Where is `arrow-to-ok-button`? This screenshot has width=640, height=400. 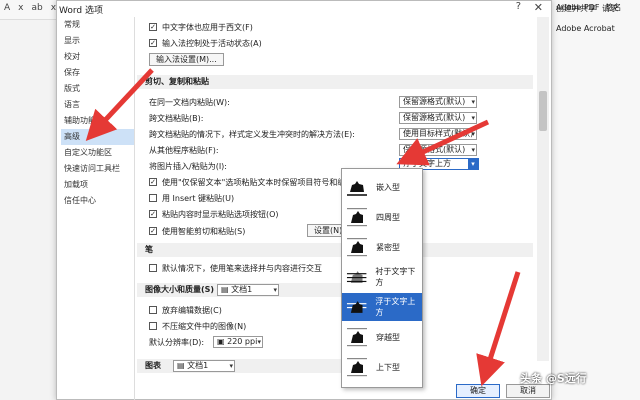 arrow-to-ok-button is located at coordinates (498, 329).